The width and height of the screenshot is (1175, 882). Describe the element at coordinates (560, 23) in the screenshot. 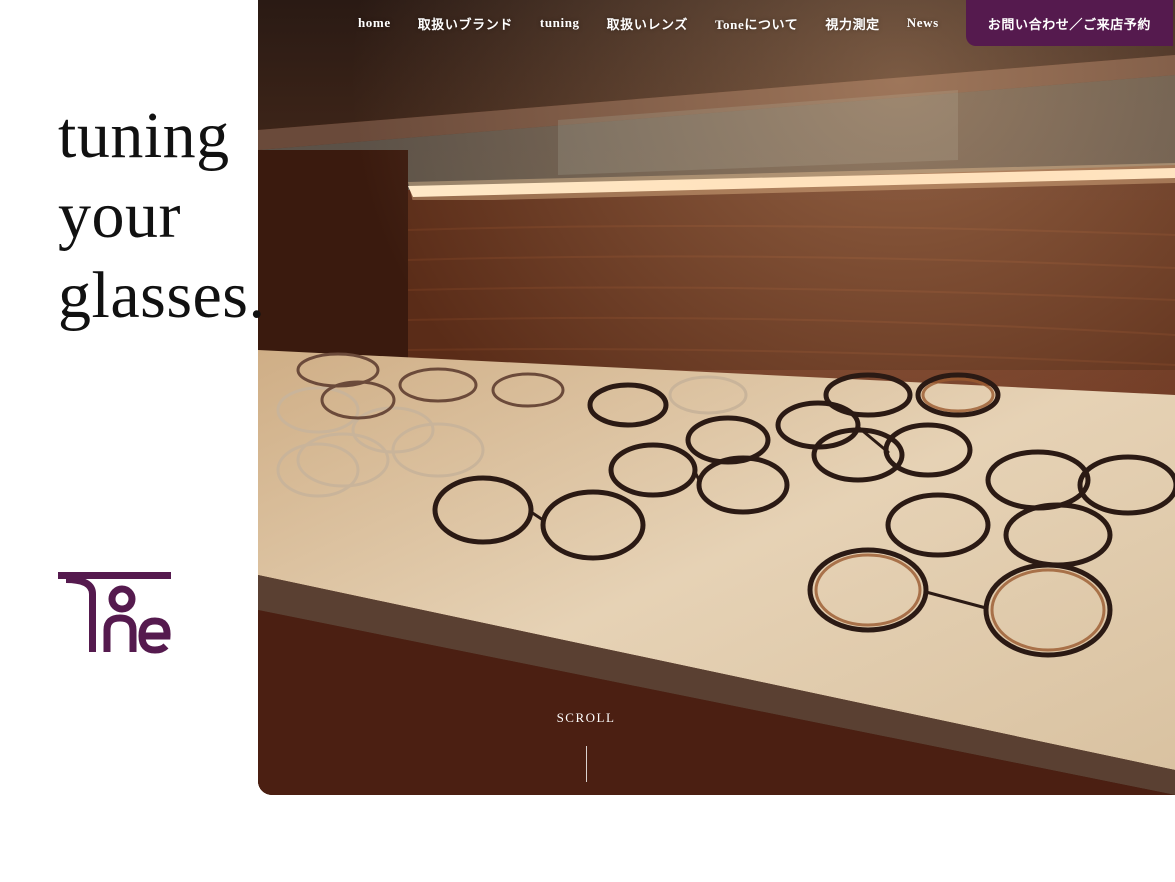

I see `nav-tuning: tuning` at that location.